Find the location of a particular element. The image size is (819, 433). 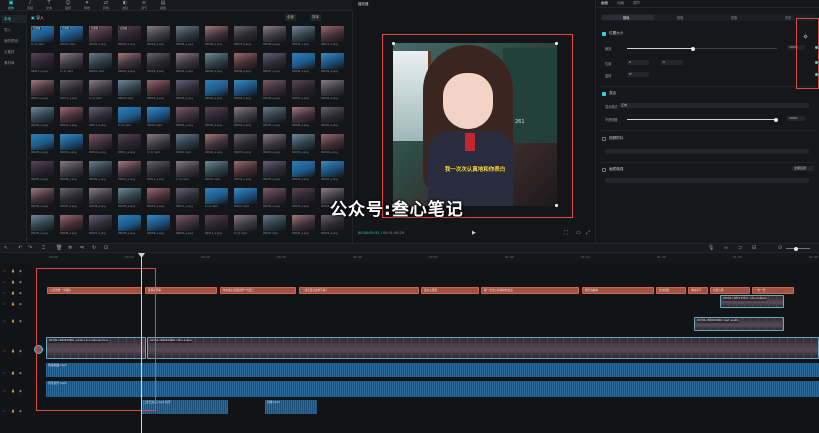

play-icon: ▶ is located at coordinates (474, 233).